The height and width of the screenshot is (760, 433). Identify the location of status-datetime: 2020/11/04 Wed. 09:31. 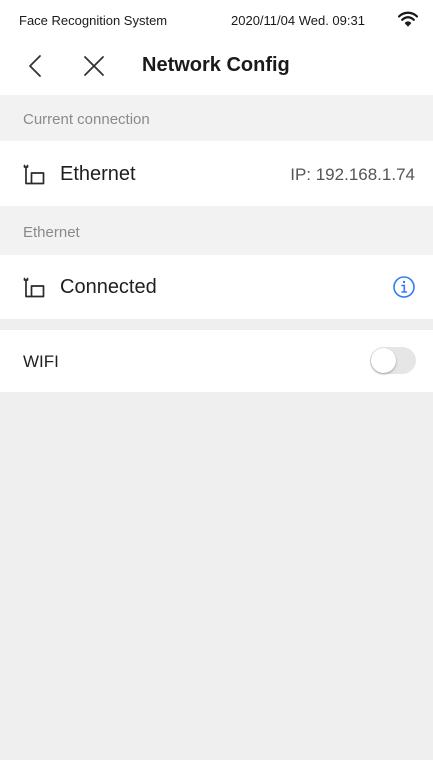
(298, 20).